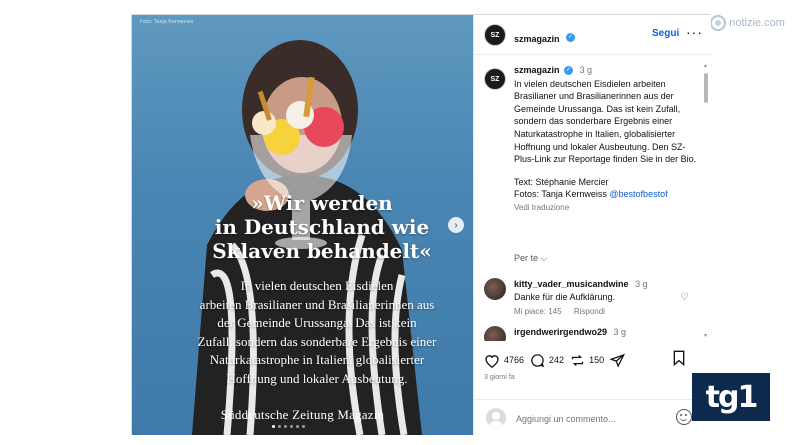 The height and width of the screenshot is (445, 800). Describe the element at coordinates (586, 70) in the screenshot. I see `caption-time: 3 g` at that location.